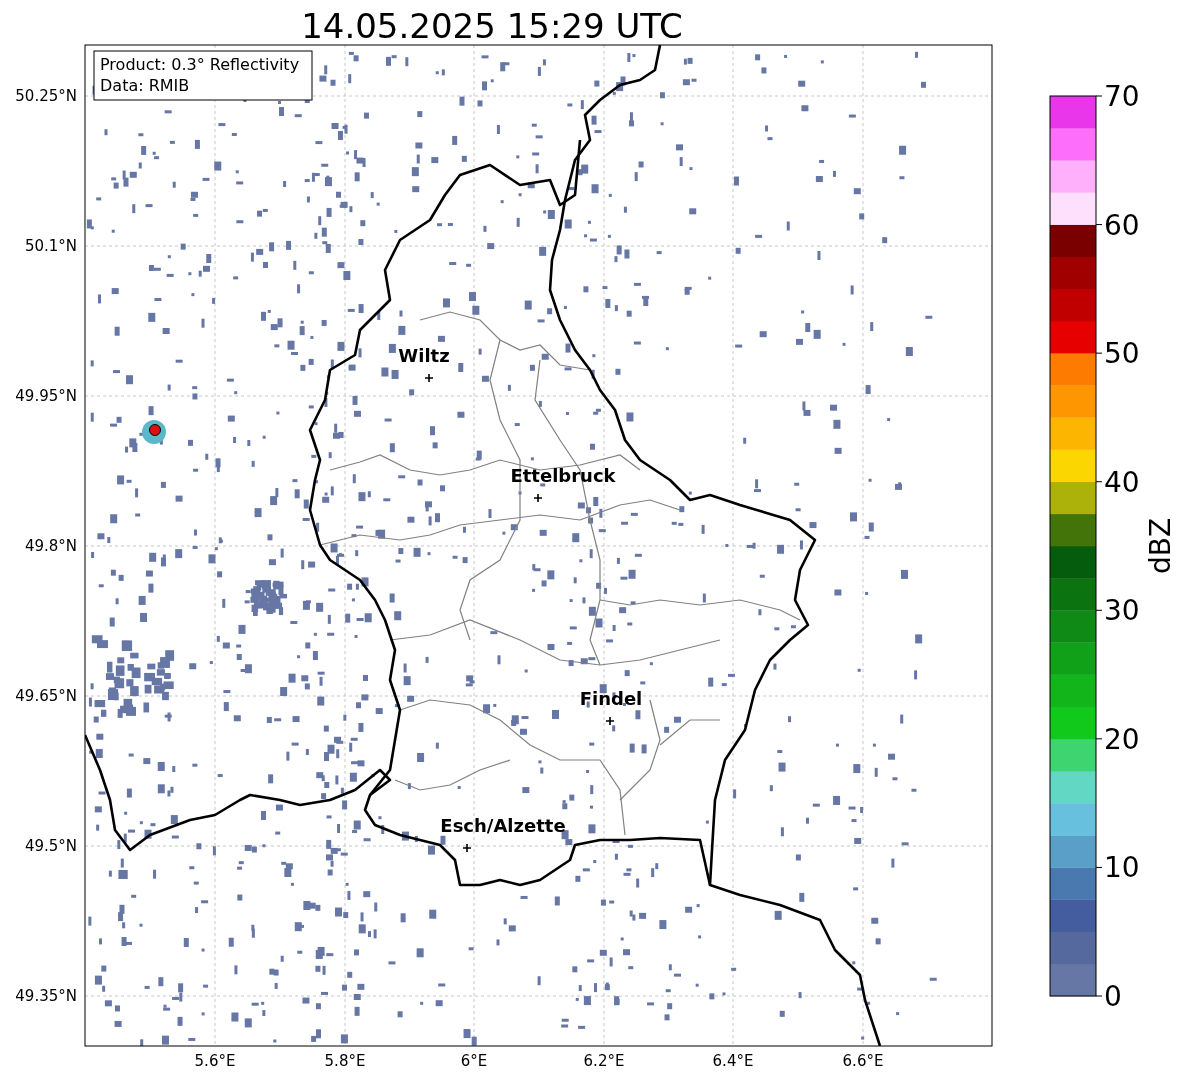  I want to click on colorbar-tick-label: 60, so click(1122, 225).